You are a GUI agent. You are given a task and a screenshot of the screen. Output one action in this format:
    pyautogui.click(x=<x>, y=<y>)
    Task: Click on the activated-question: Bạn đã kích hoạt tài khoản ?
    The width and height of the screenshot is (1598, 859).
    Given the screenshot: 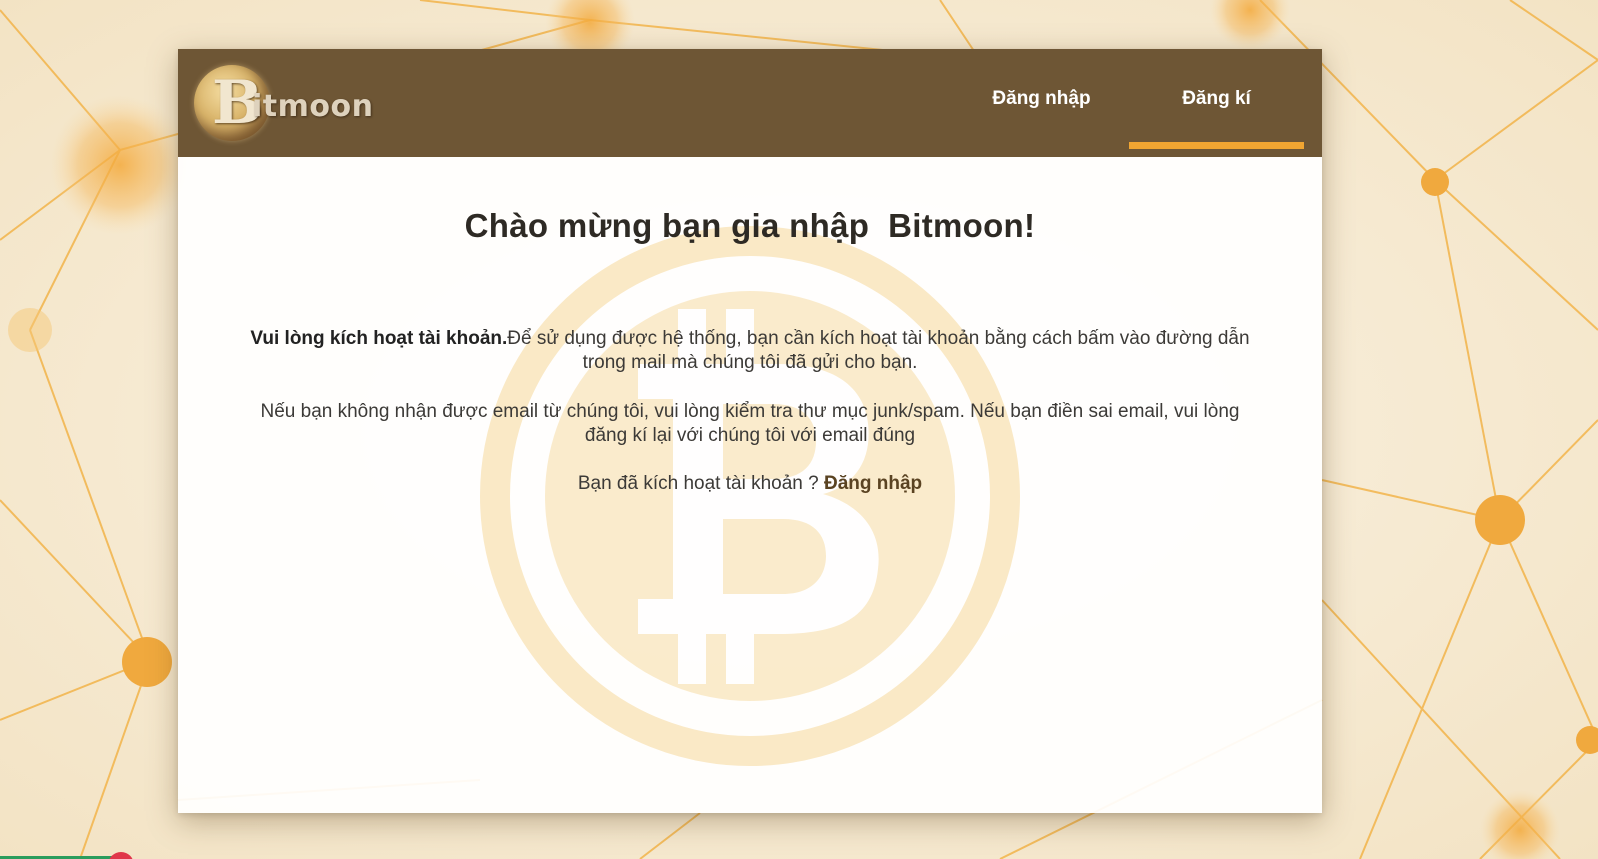 What is the action you would take?
    pyautogui.click(x=700, y=483)
    